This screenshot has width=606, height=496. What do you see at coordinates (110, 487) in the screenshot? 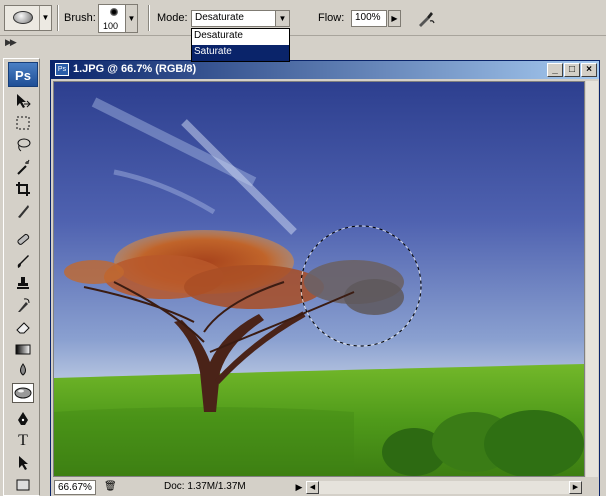
I see `trash-icon: 🗑` at bounding box center [110, 487].